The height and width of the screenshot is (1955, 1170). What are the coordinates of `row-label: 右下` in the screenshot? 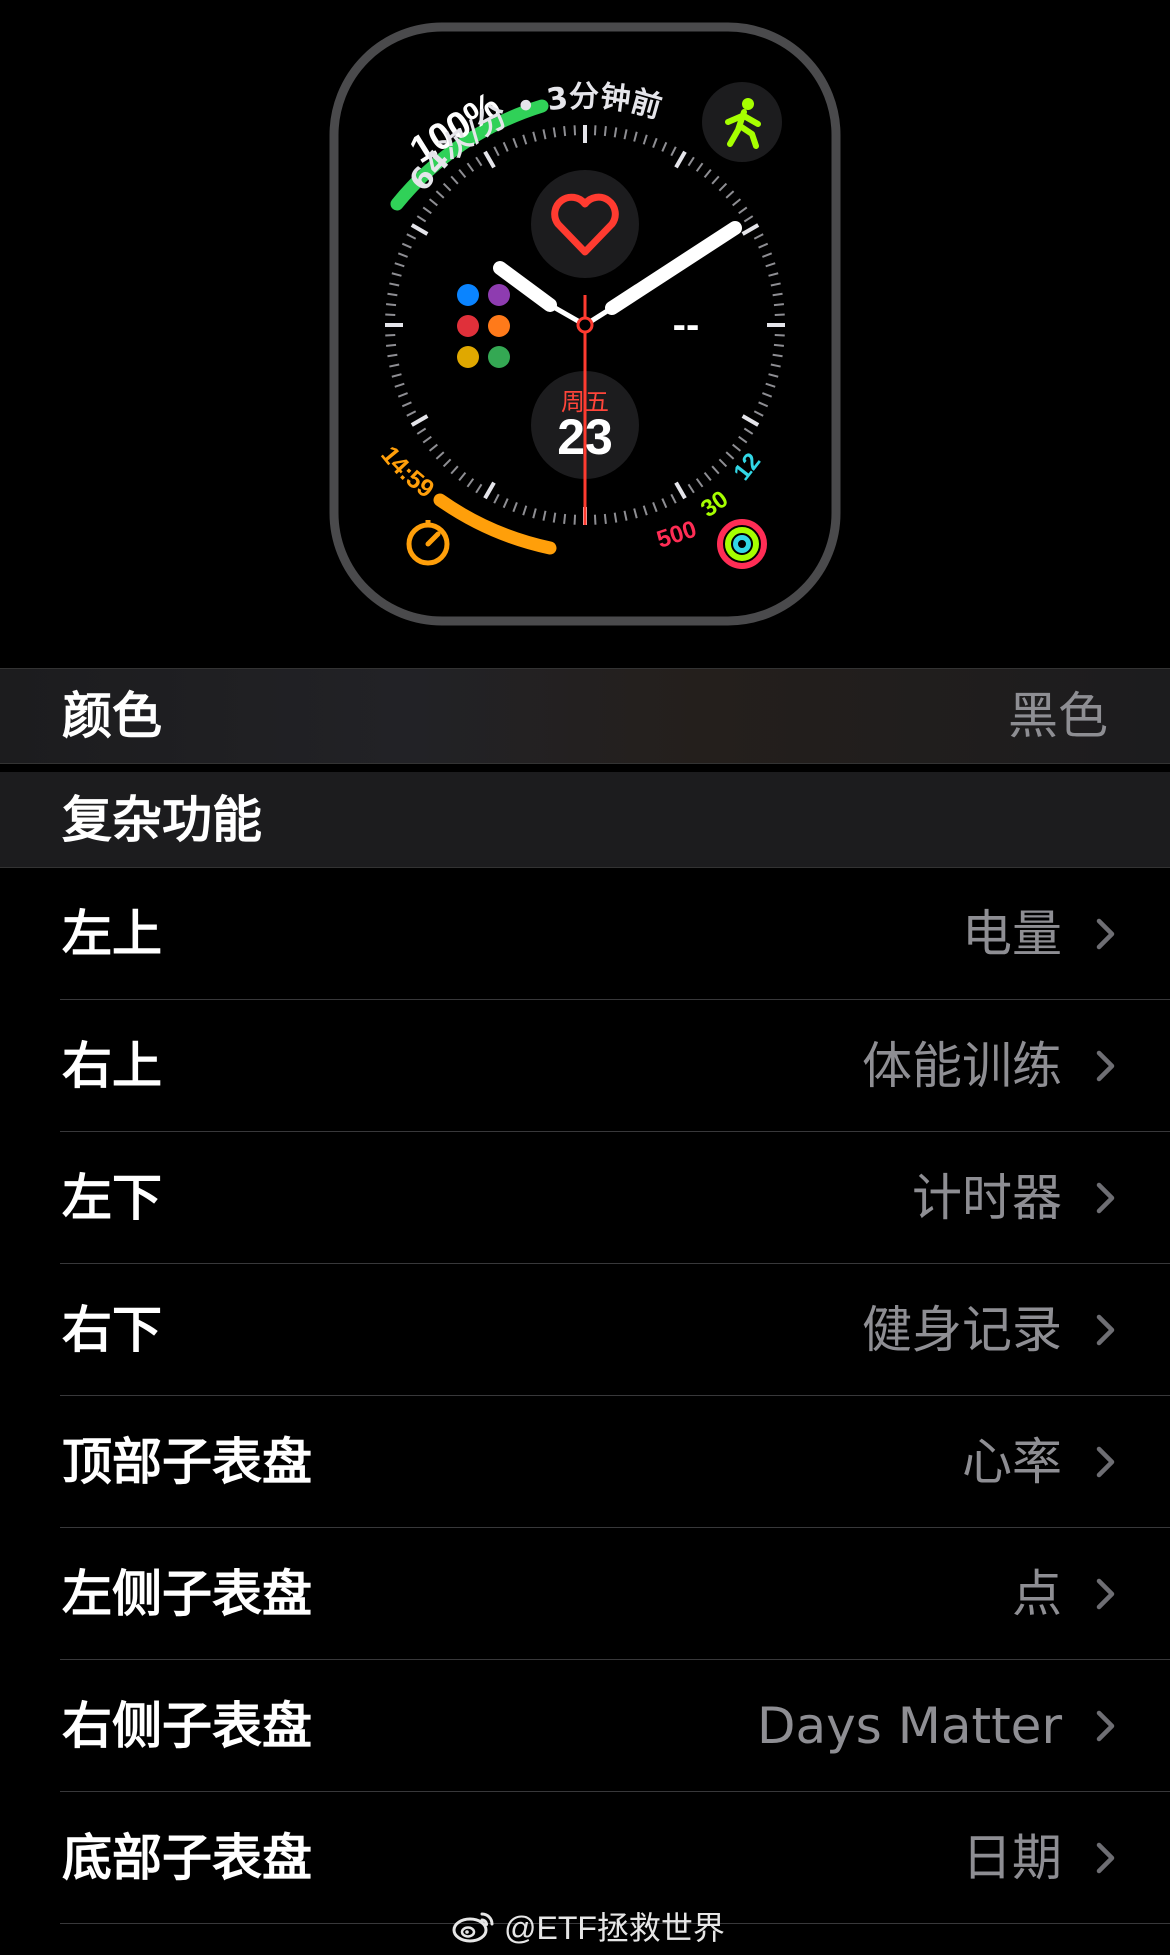 It's located at (112, 1330).